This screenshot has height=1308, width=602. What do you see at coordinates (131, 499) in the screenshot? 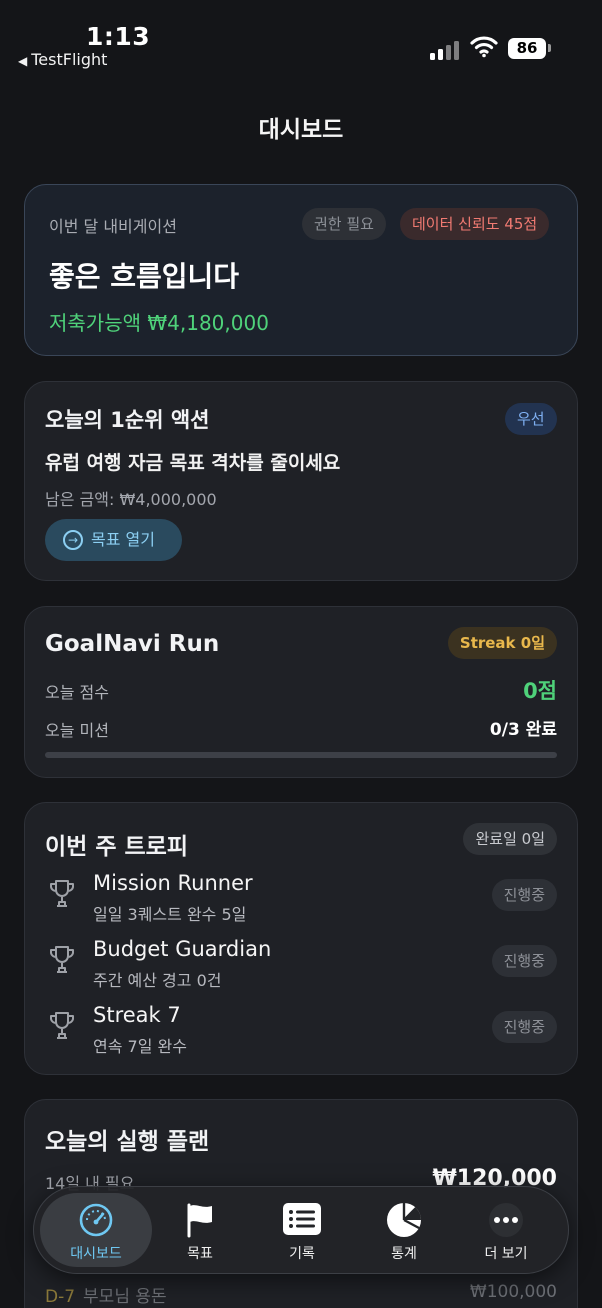
I see `remaining-amount: 남은 금액: ₩4,000,000` at bounding box center [131, 499].